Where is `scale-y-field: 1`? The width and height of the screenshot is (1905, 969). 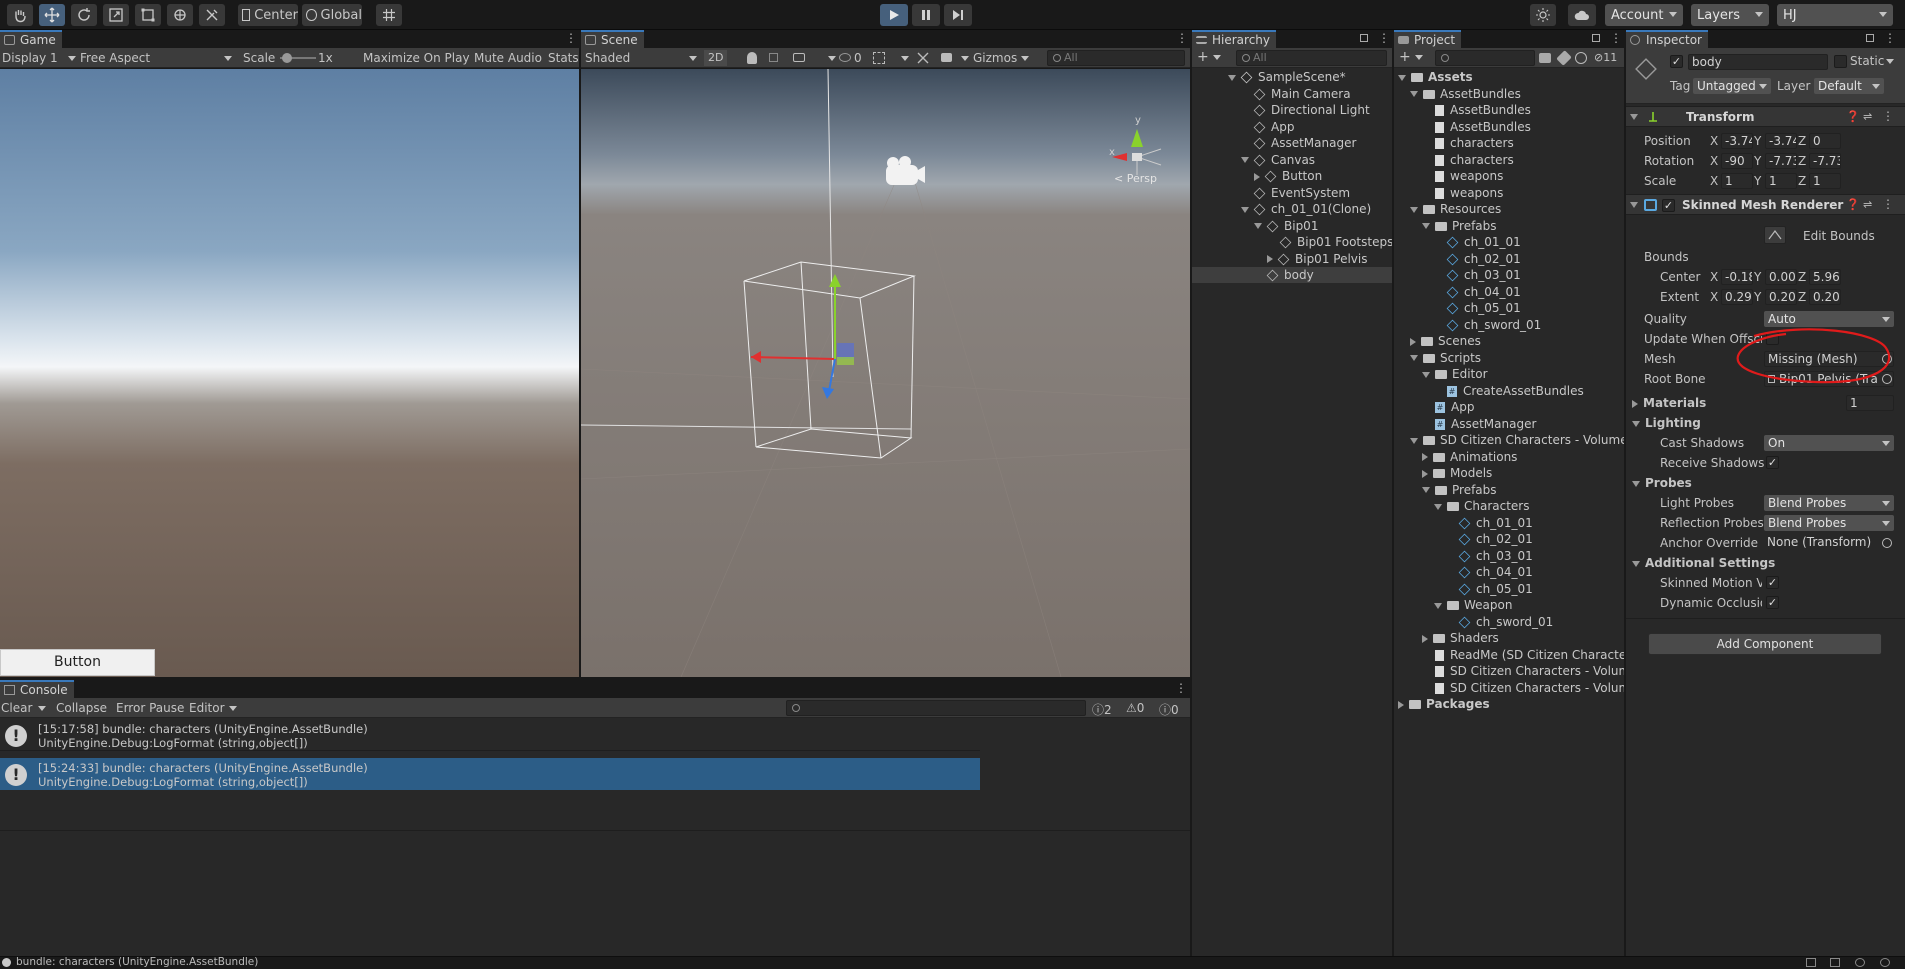
scale-y-field: 1 is located at coordinates (1781, 181).